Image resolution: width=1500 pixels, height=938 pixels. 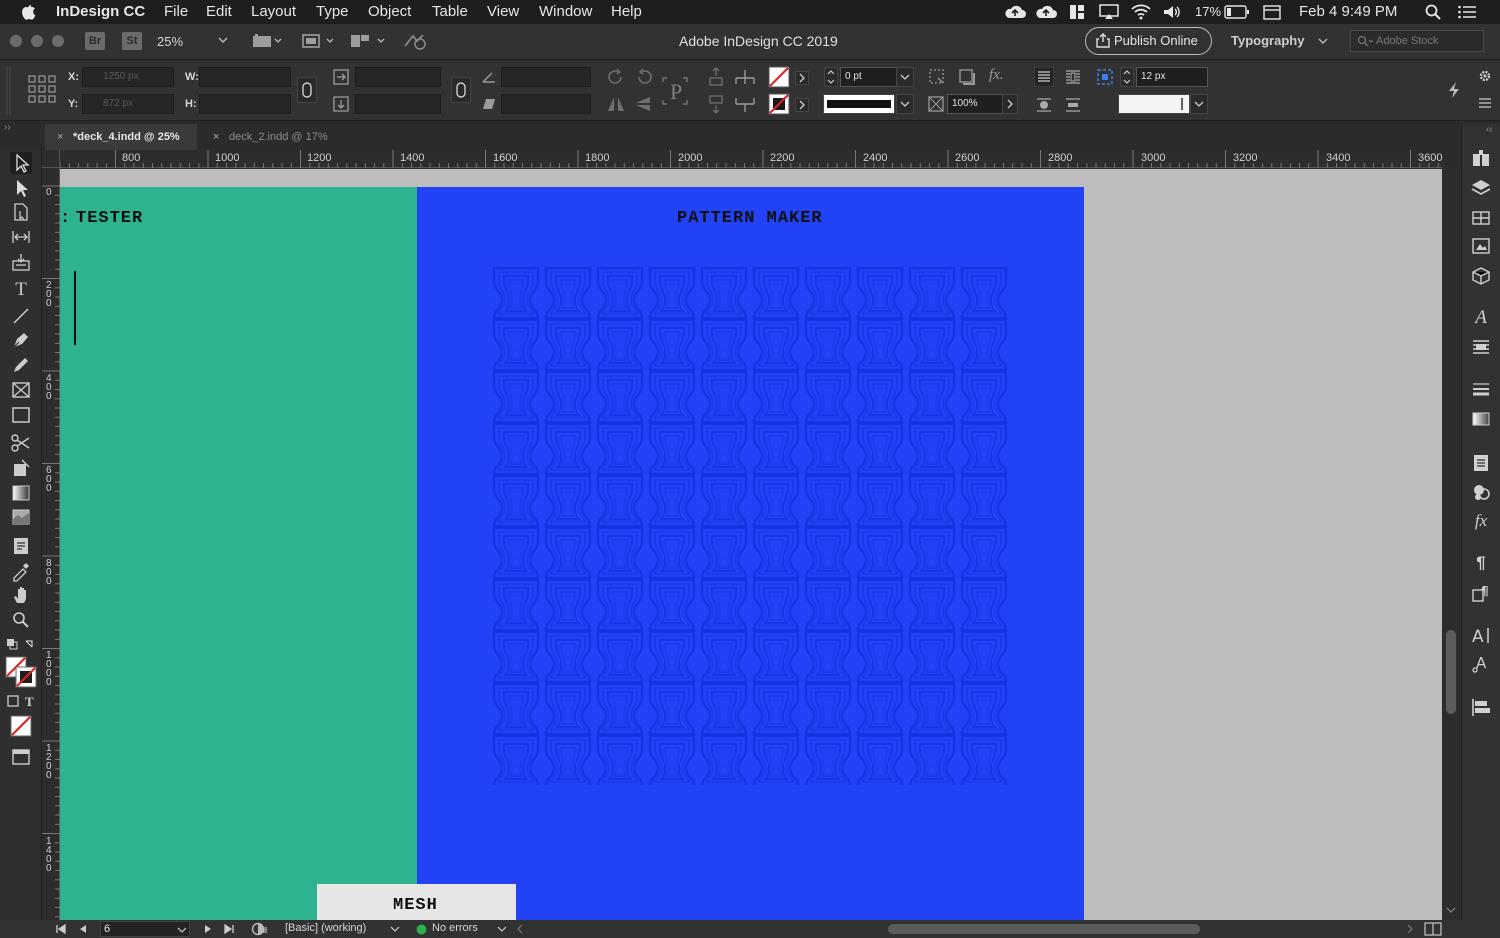 What do you see at coordinates (1481, 218) in the screenshot?
I see `links-panel-icon` at bounding box center [1481, 218].